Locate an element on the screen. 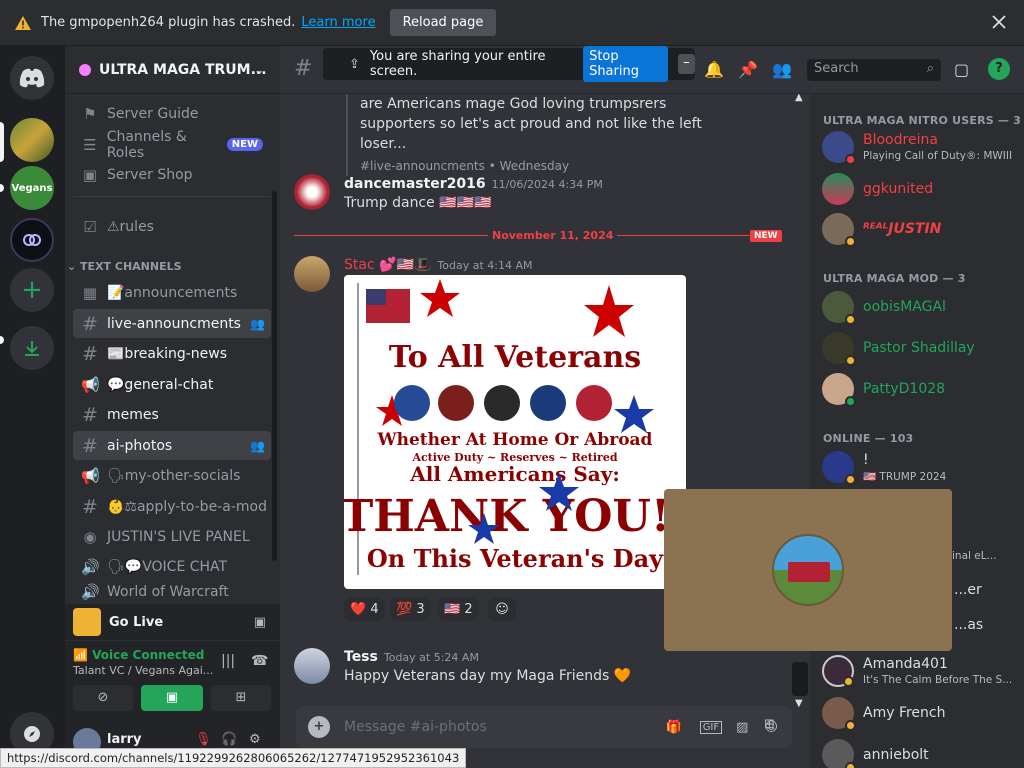 Image resolution: width=1024 pixels, height=768 pixels. warning-icon is located at coordinates (23, 22).